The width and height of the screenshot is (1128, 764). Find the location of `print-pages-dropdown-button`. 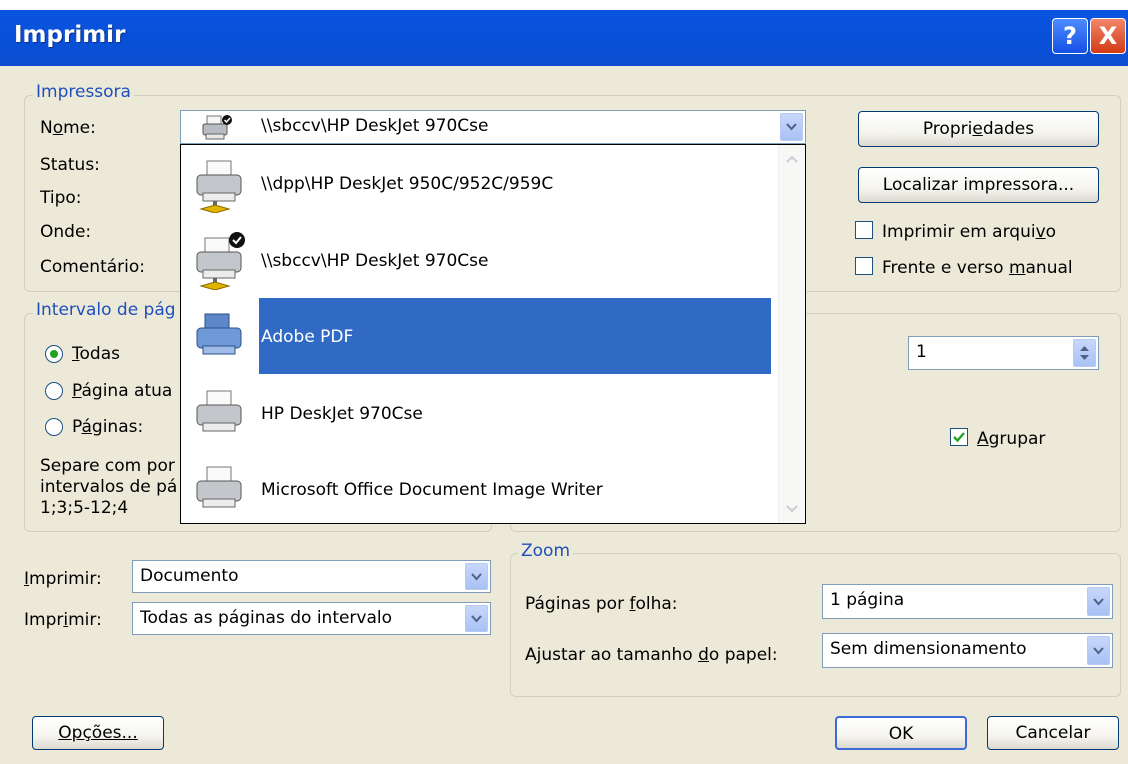

print-pages-dropdown-button is located at coordinates (476, 618).